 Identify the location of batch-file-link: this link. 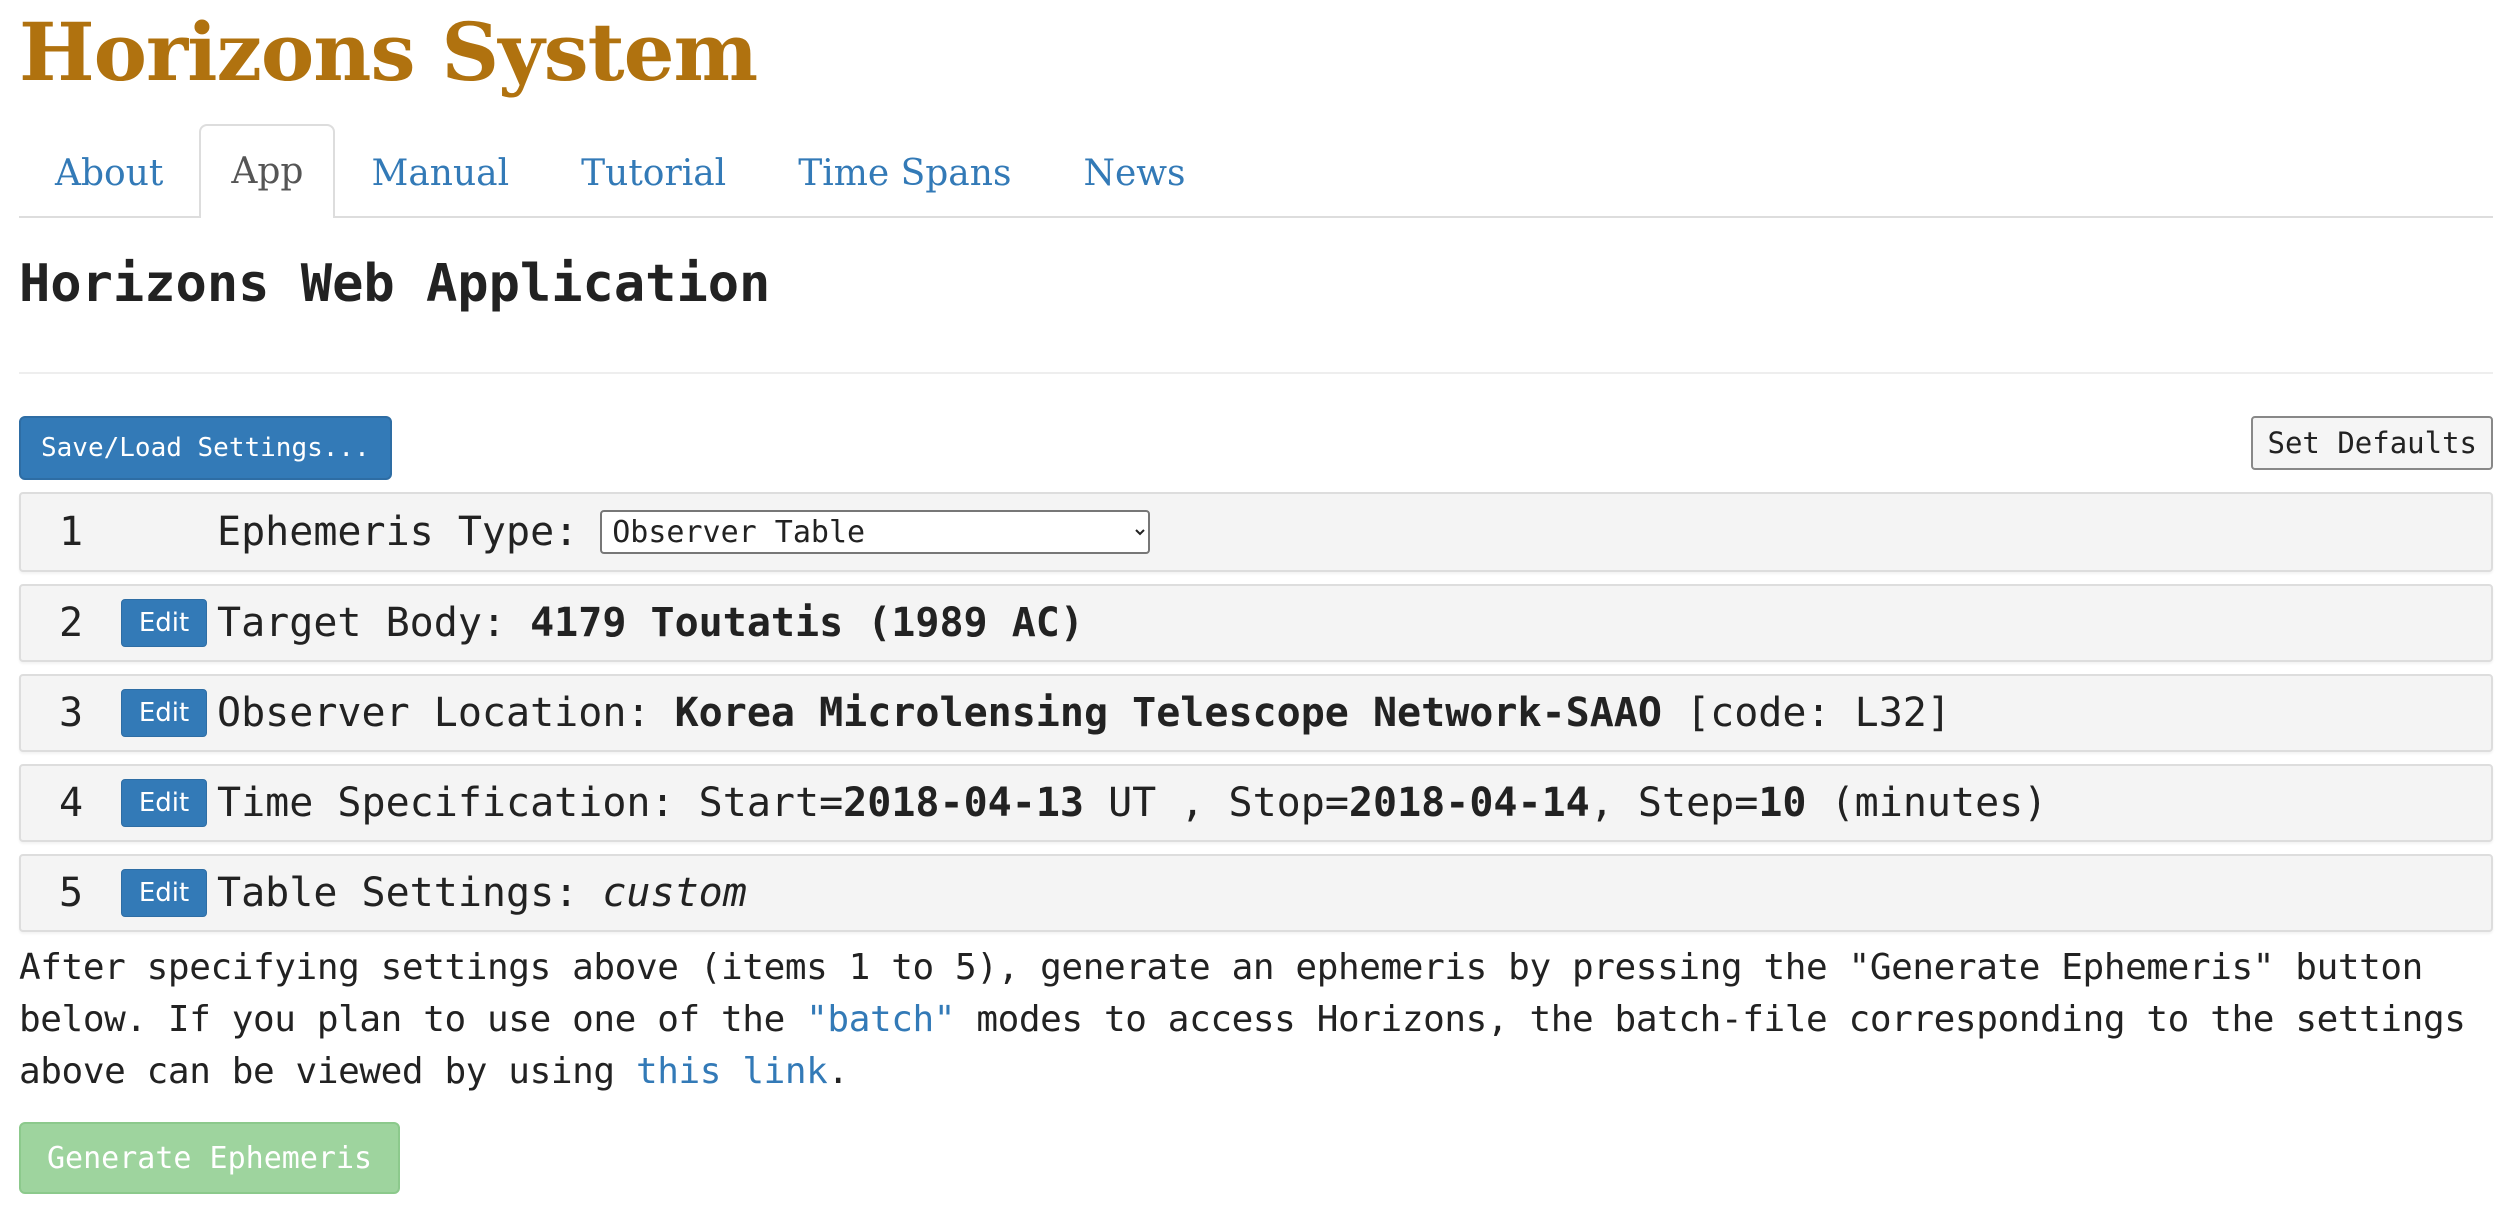
(732, 1071).